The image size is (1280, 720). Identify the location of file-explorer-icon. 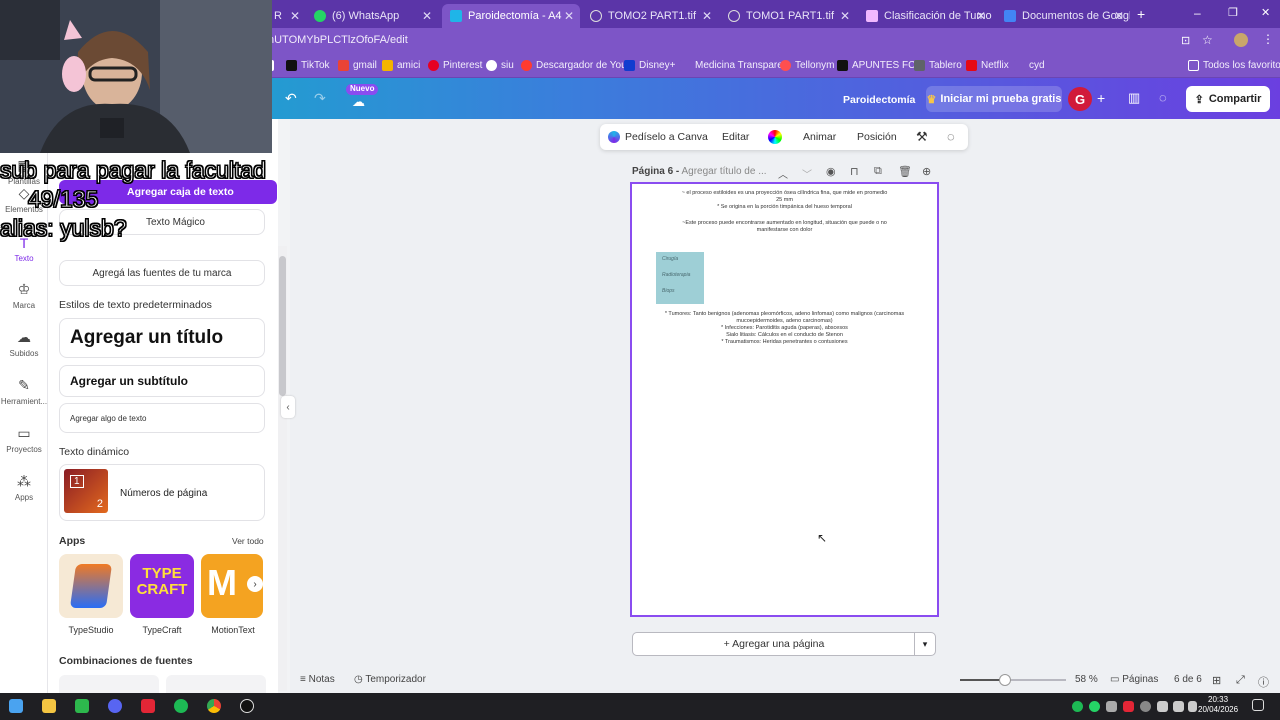
(49, 706).